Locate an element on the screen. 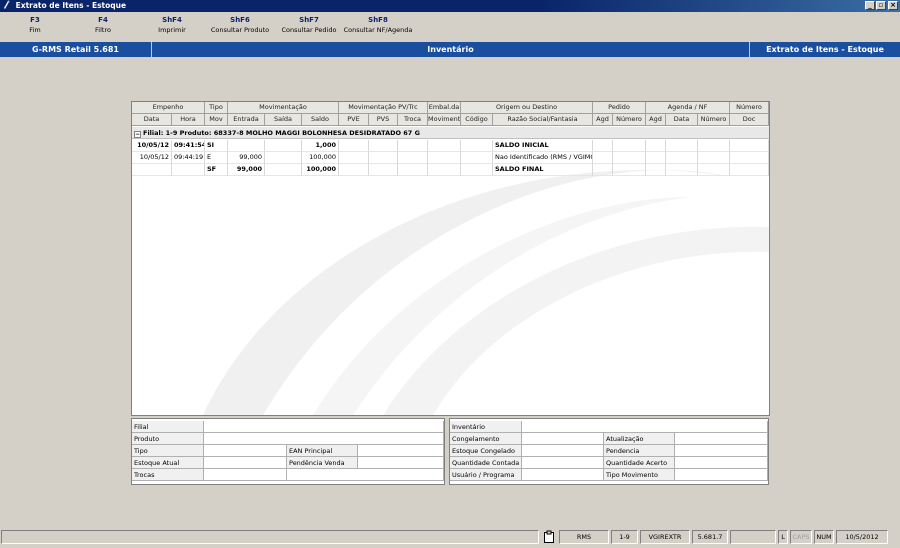  col-pve: PVE is located at coordinates (354, 120).